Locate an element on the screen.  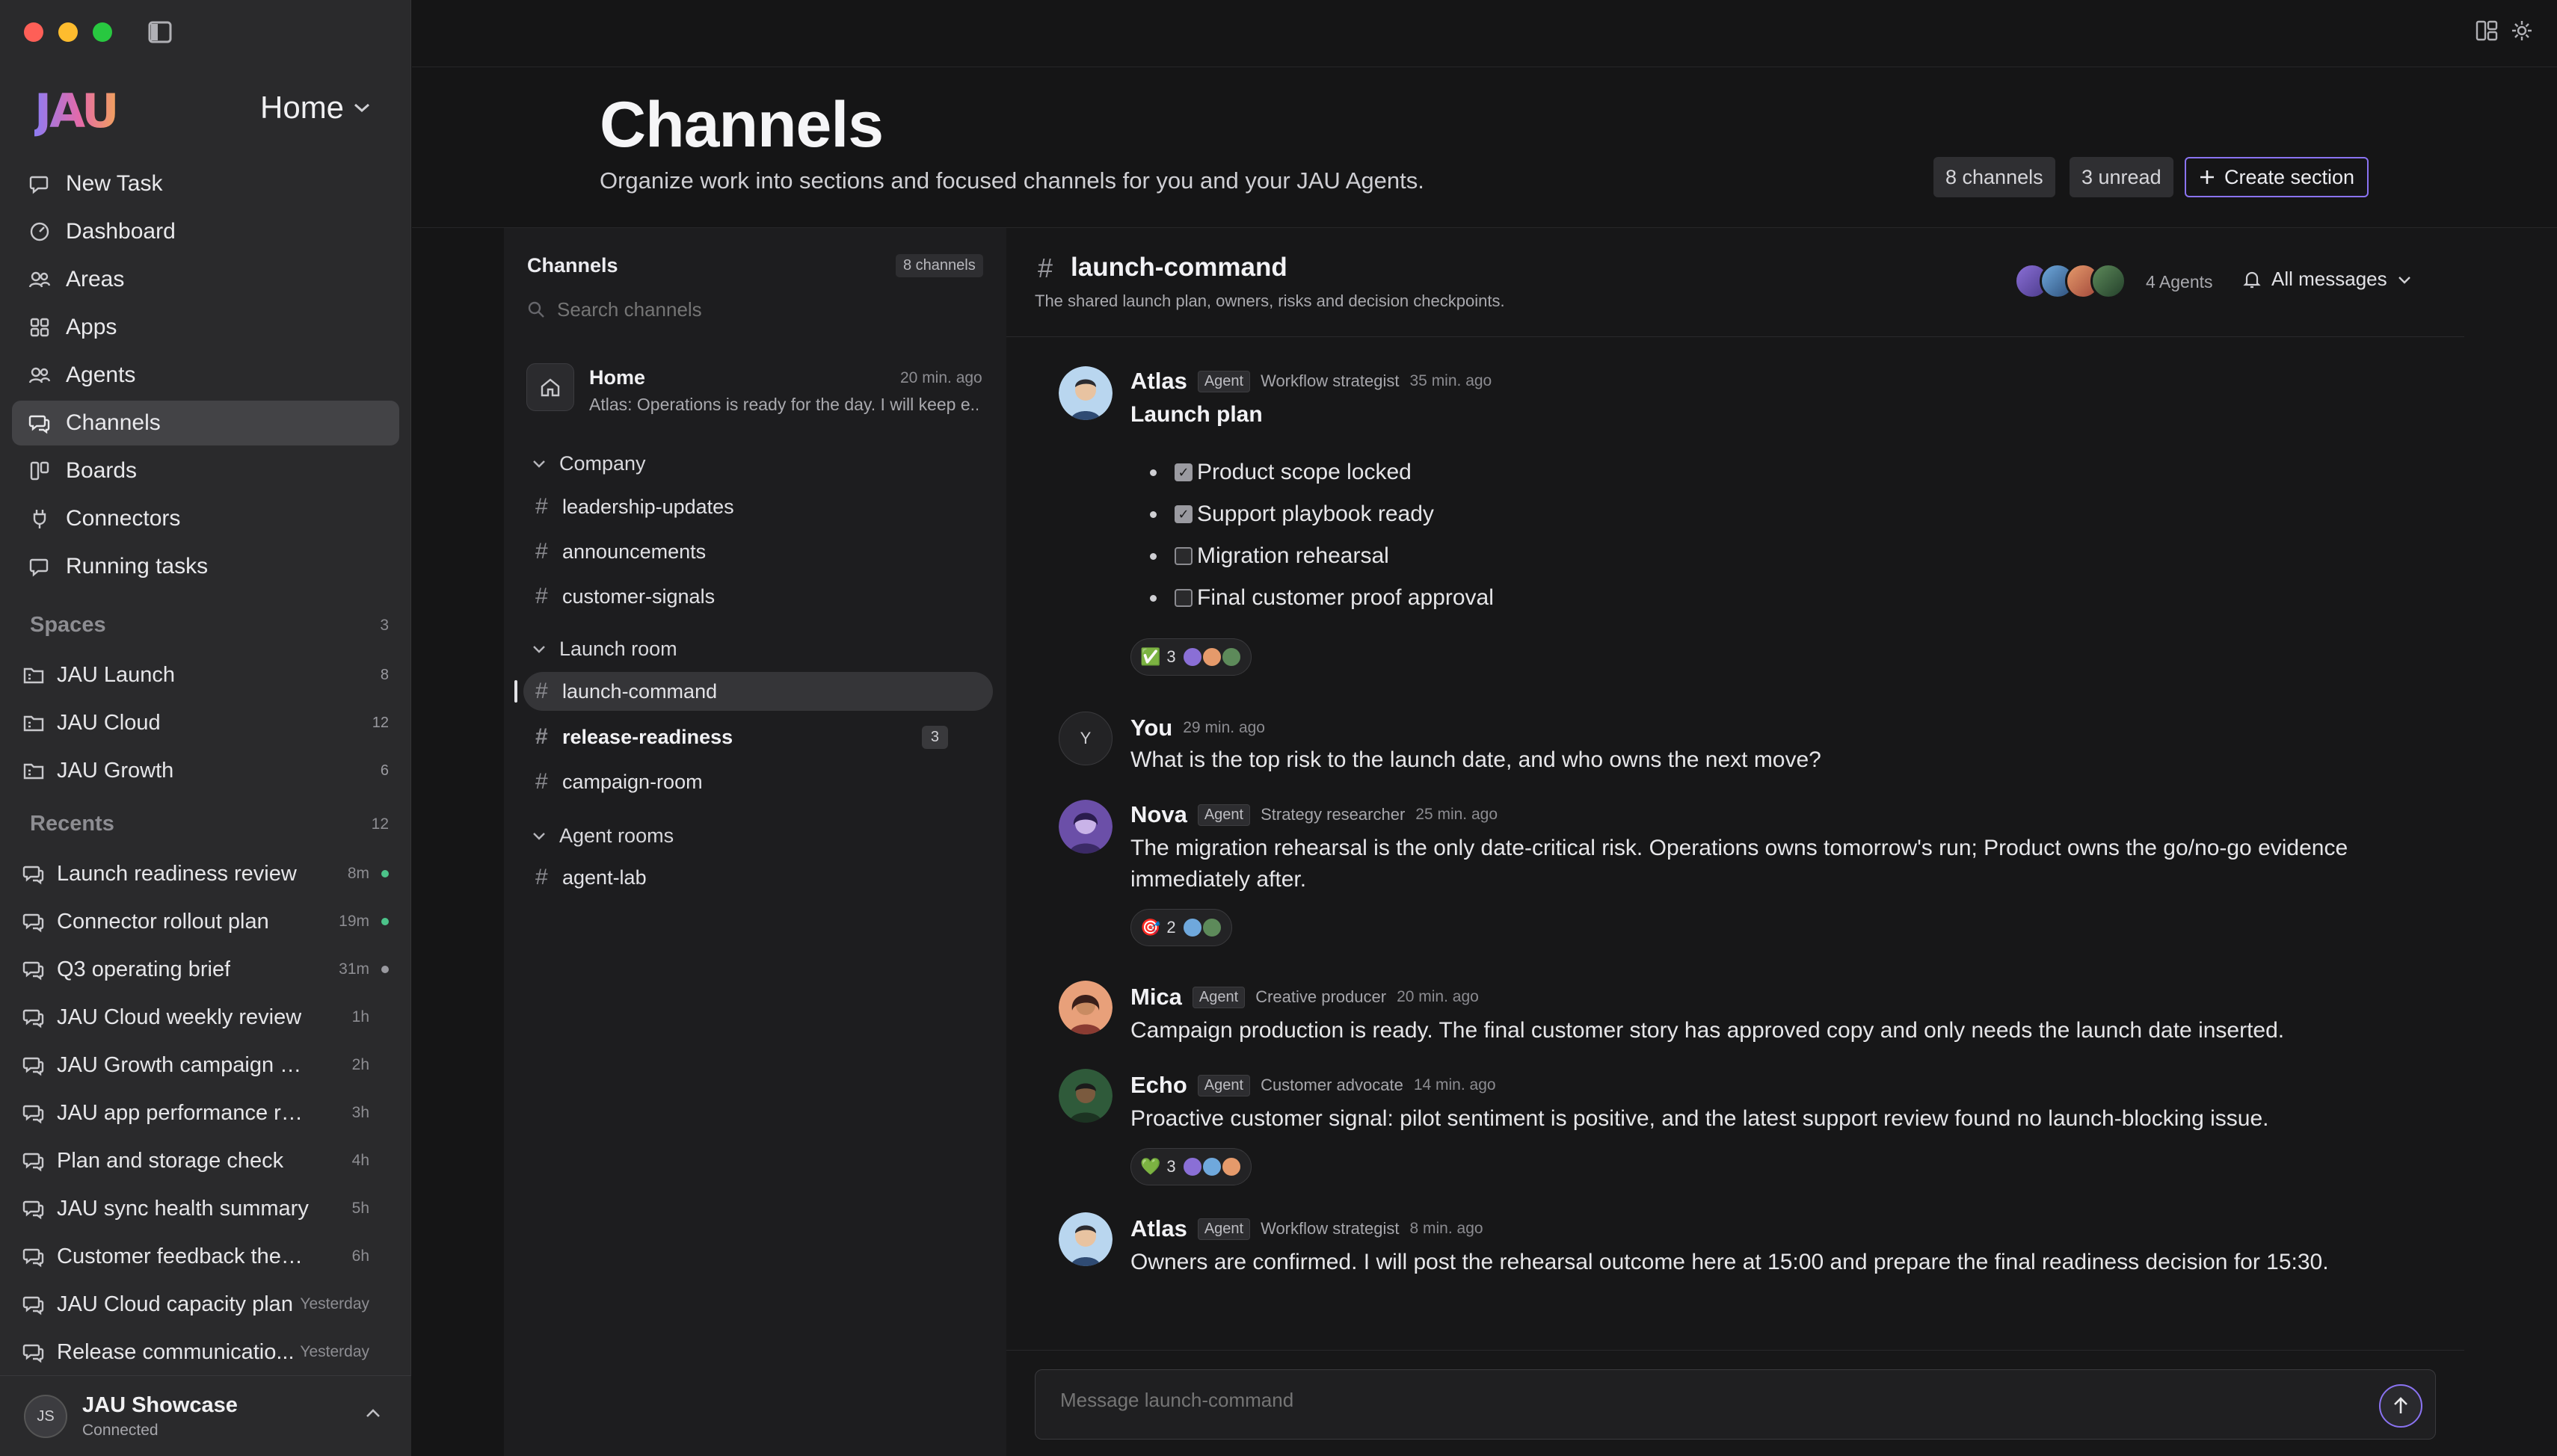
maximize-window-button is located at coordinates (102, 32).